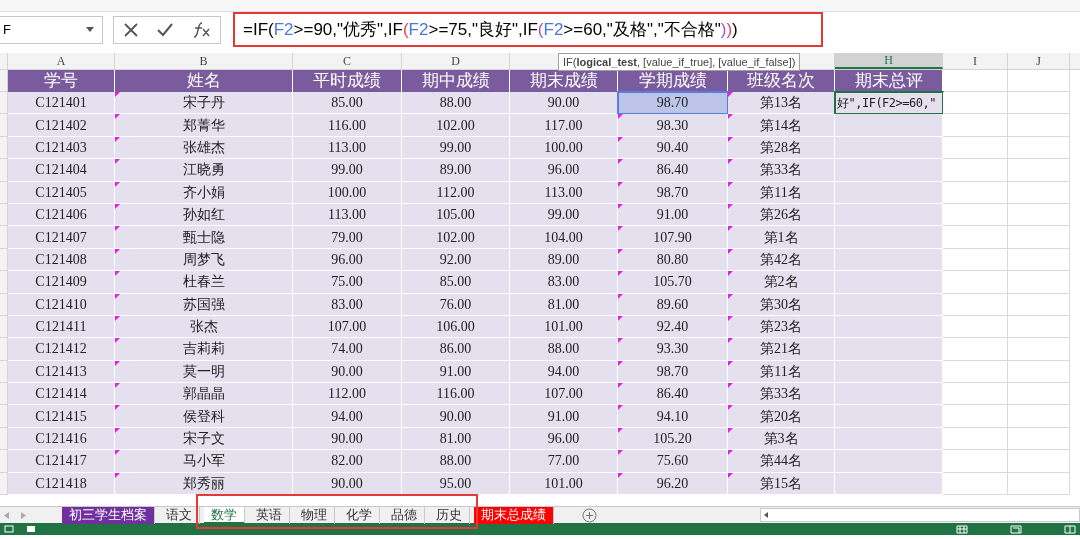 The width and height of the screenshot is (1080, 539). I want to click on table-cell-text: C121410, so click(61, 304).